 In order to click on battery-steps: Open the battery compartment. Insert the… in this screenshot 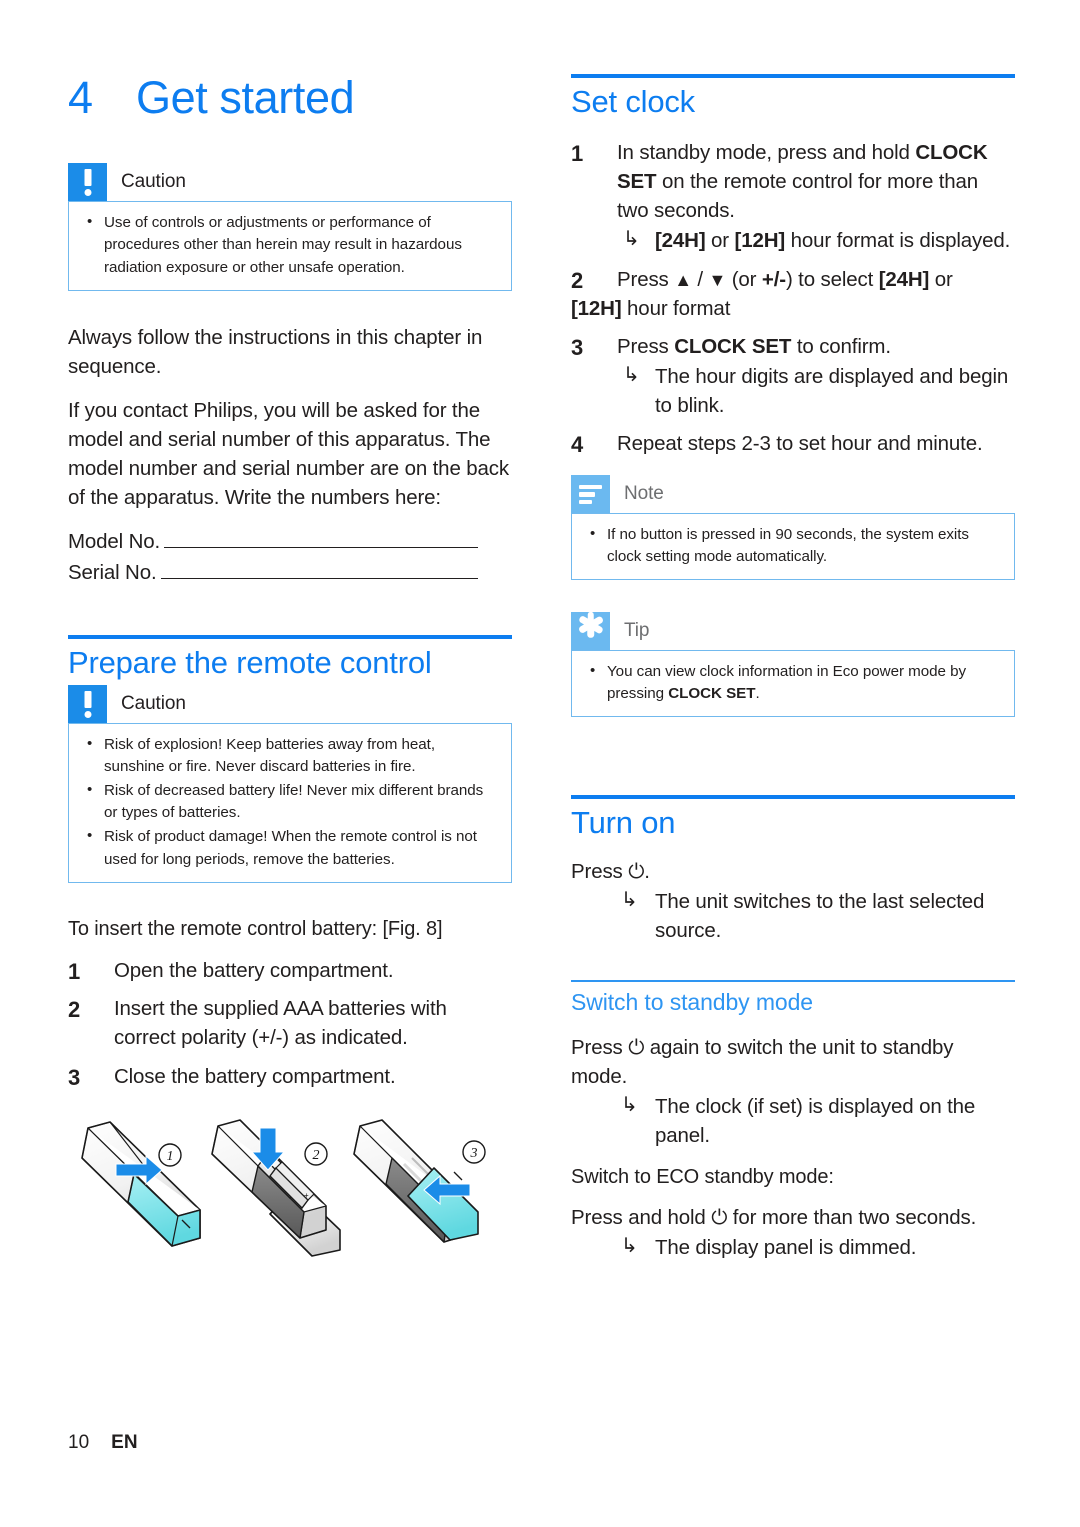, I will do `click(290, 1024)`.